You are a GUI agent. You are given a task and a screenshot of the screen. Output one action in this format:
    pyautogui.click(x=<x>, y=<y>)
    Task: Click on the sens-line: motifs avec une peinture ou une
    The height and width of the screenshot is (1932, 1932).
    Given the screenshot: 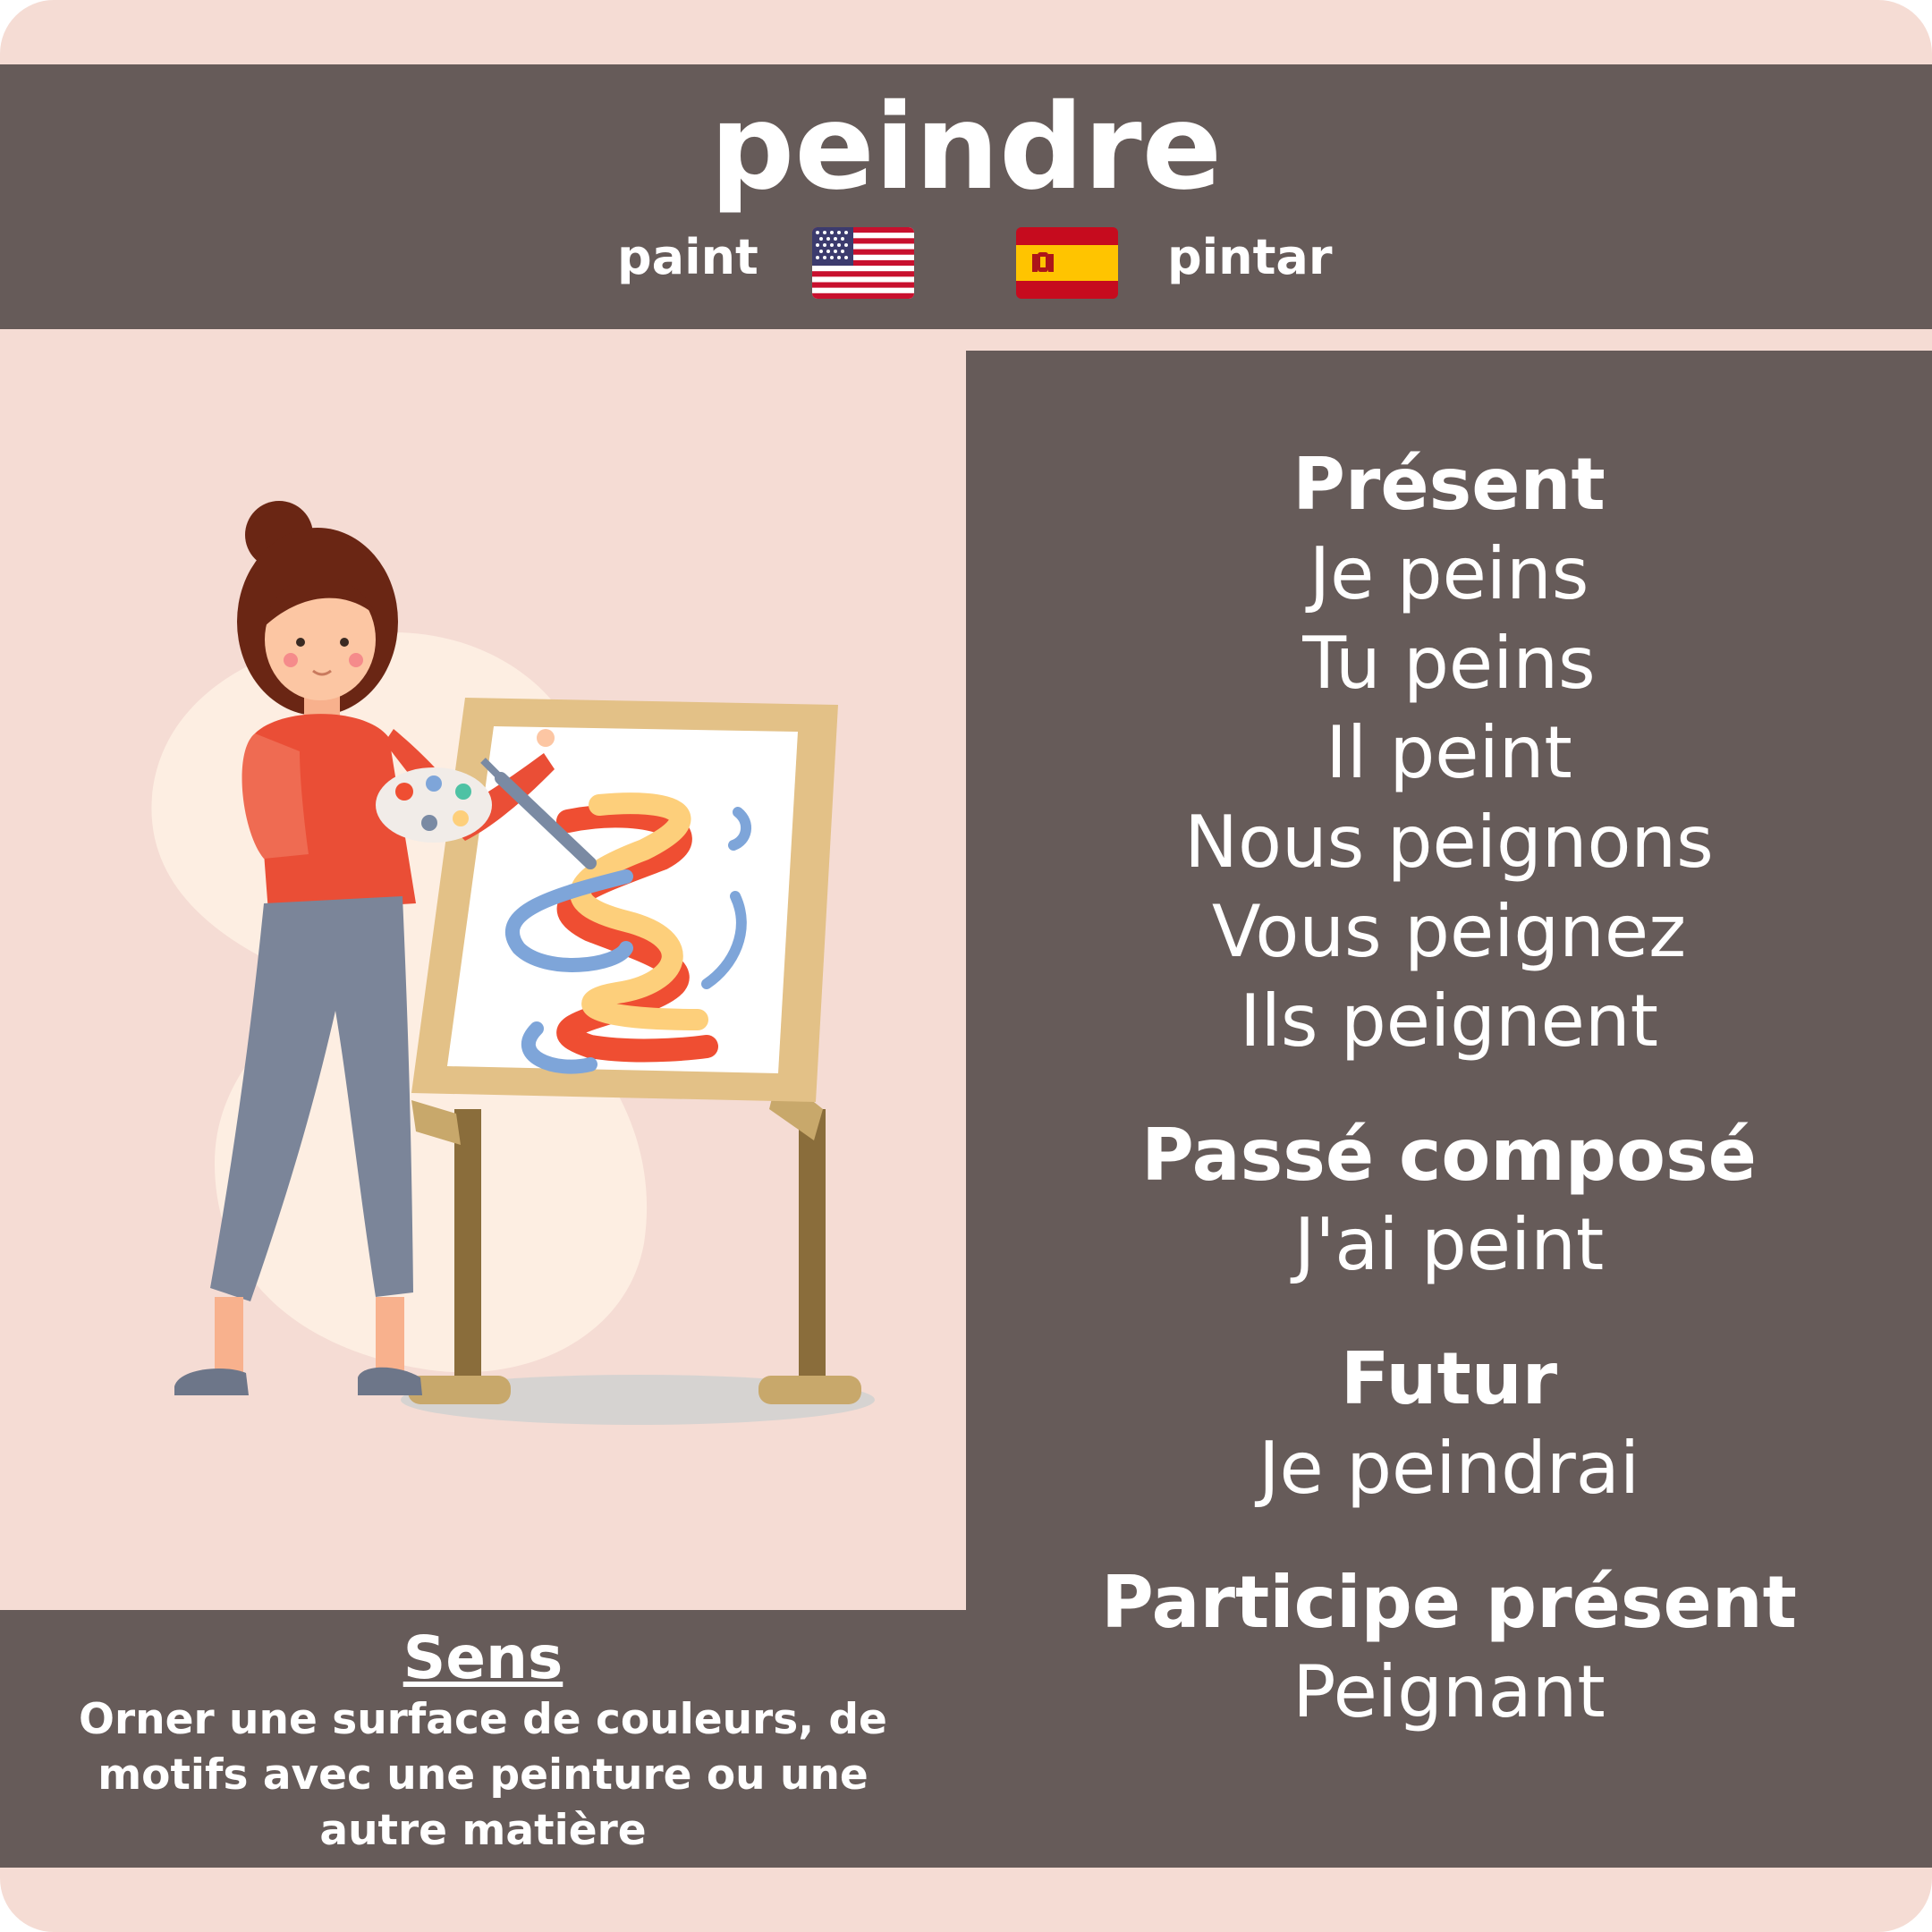 What is the action you would take?
    pyautogui.click(x=483, y=1775)
    